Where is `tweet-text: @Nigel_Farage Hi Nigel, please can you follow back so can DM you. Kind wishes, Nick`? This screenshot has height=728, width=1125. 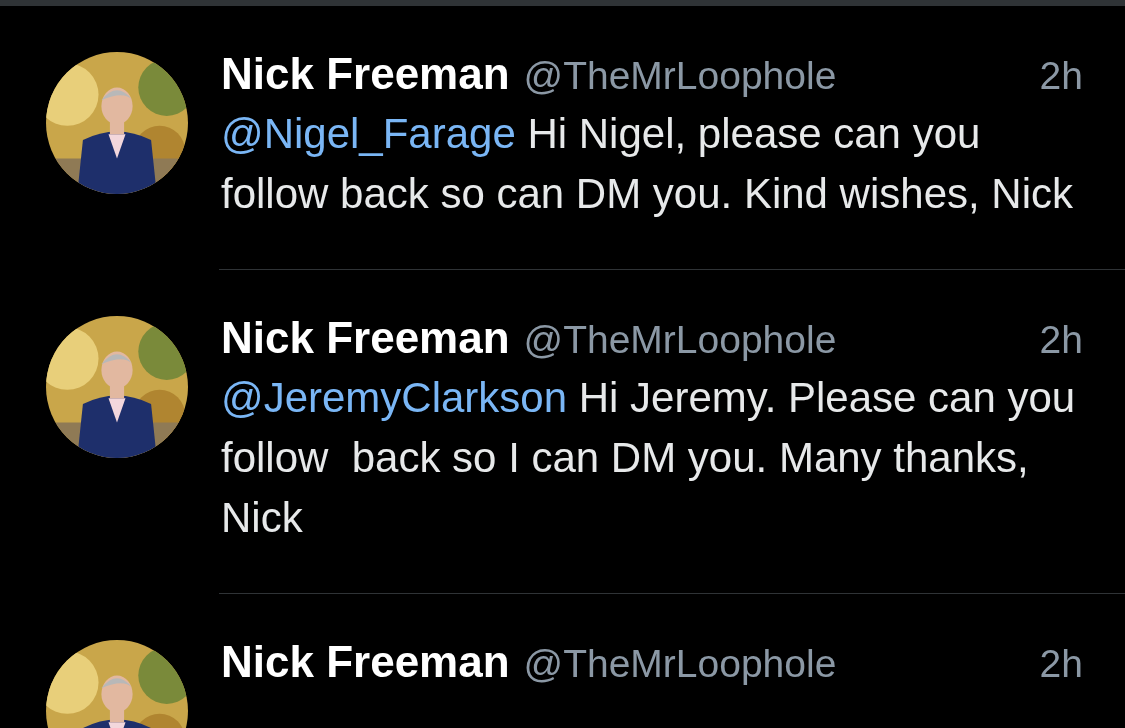 tweet-text: @Nigel_Farage Hi Nigel, please can you follow back so can DM you. Kind wishes, Nick is located at coordinates (647, 164).